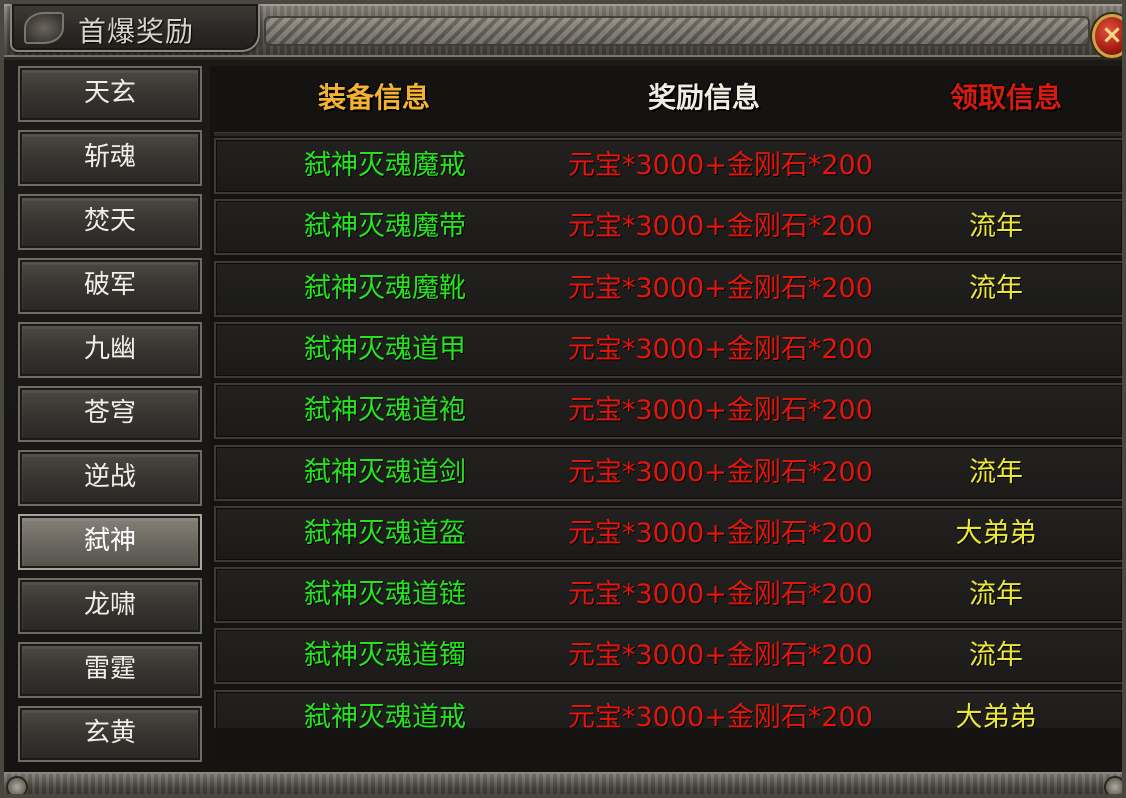 This screenshot has height=798, width=1126. Describe the element at coordinates (385, 594) in the screenshot. I see `equip-name-cell: 弑神灭魂道链` at that location.